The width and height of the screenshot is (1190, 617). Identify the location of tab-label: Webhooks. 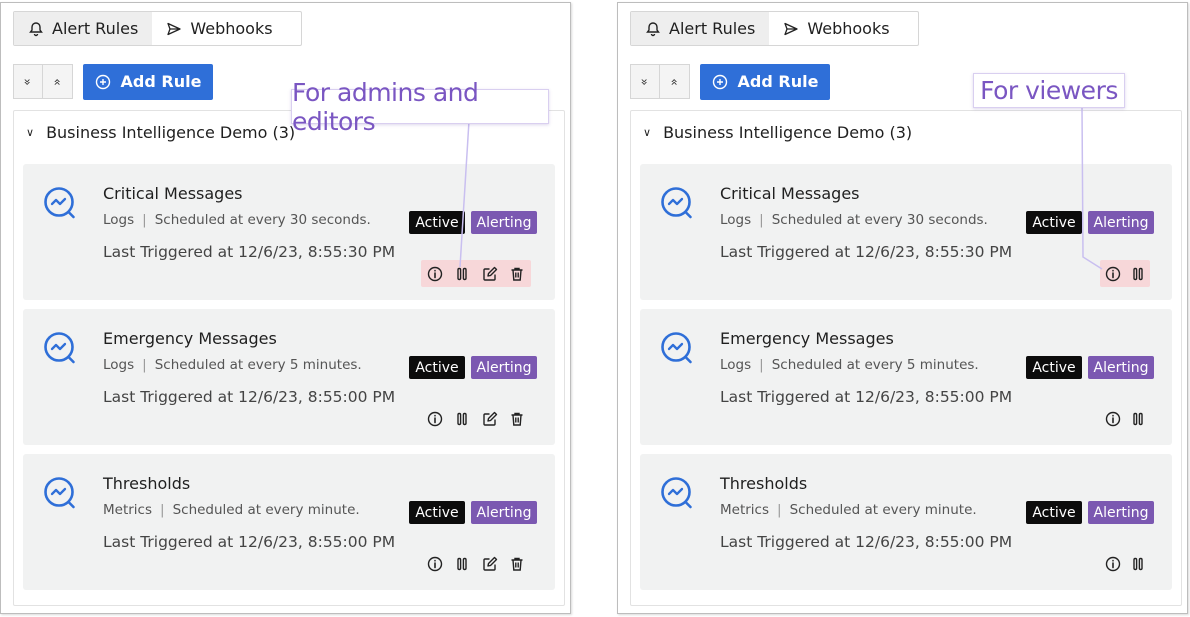
(231, 28).